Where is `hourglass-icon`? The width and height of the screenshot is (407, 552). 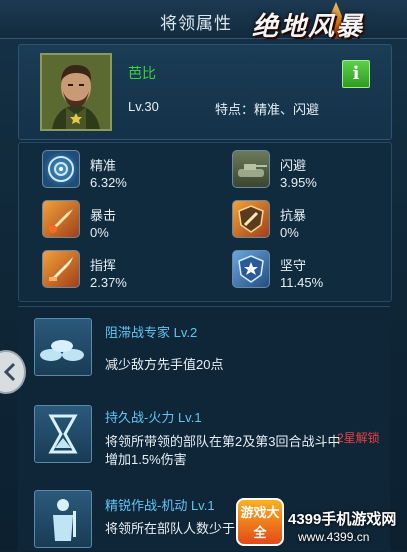
hourglass-icon is located at coordinates (63, 434).